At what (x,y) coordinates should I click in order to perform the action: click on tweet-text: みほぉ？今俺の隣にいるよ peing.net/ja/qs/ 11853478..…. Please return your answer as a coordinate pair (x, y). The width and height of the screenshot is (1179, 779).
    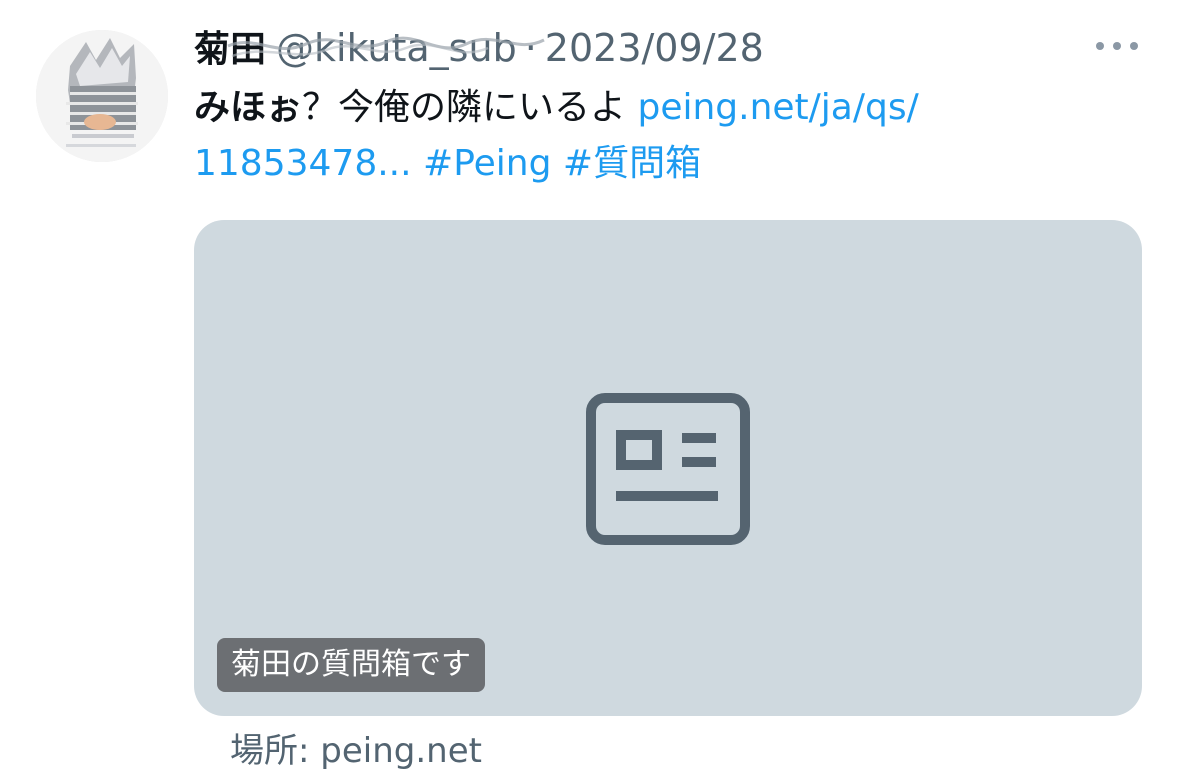
    Looking at the image, I should click on (634, 136).